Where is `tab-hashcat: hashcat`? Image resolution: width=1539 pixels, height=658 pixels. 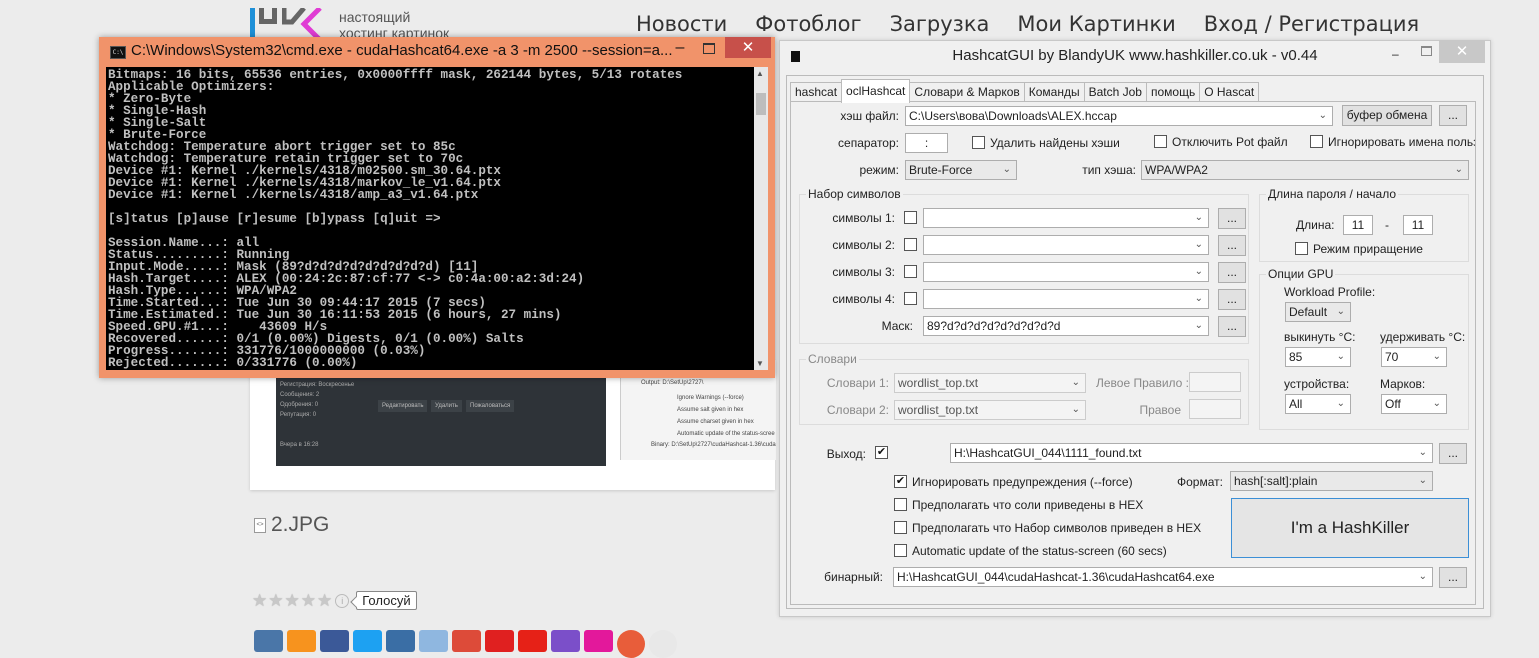
tab-hashcat: hashcat is located at coordinates (816, 92).